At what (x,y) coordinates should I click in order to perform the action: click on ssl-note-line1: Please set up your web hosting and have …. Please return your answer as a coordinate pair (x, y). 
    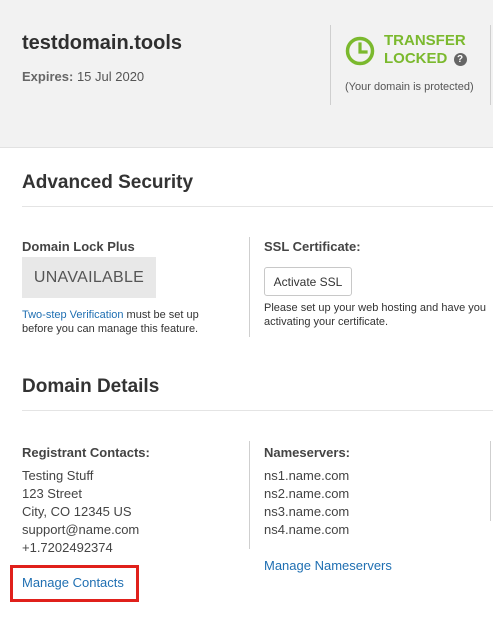
    Looking at the image, I should click on (375, 308).